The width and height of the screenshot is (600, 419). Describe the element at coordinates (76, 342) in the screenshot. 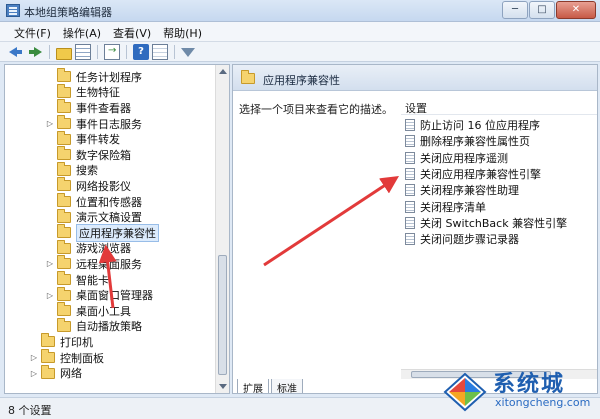

I see `tree-item-label: 打印机` at that location.